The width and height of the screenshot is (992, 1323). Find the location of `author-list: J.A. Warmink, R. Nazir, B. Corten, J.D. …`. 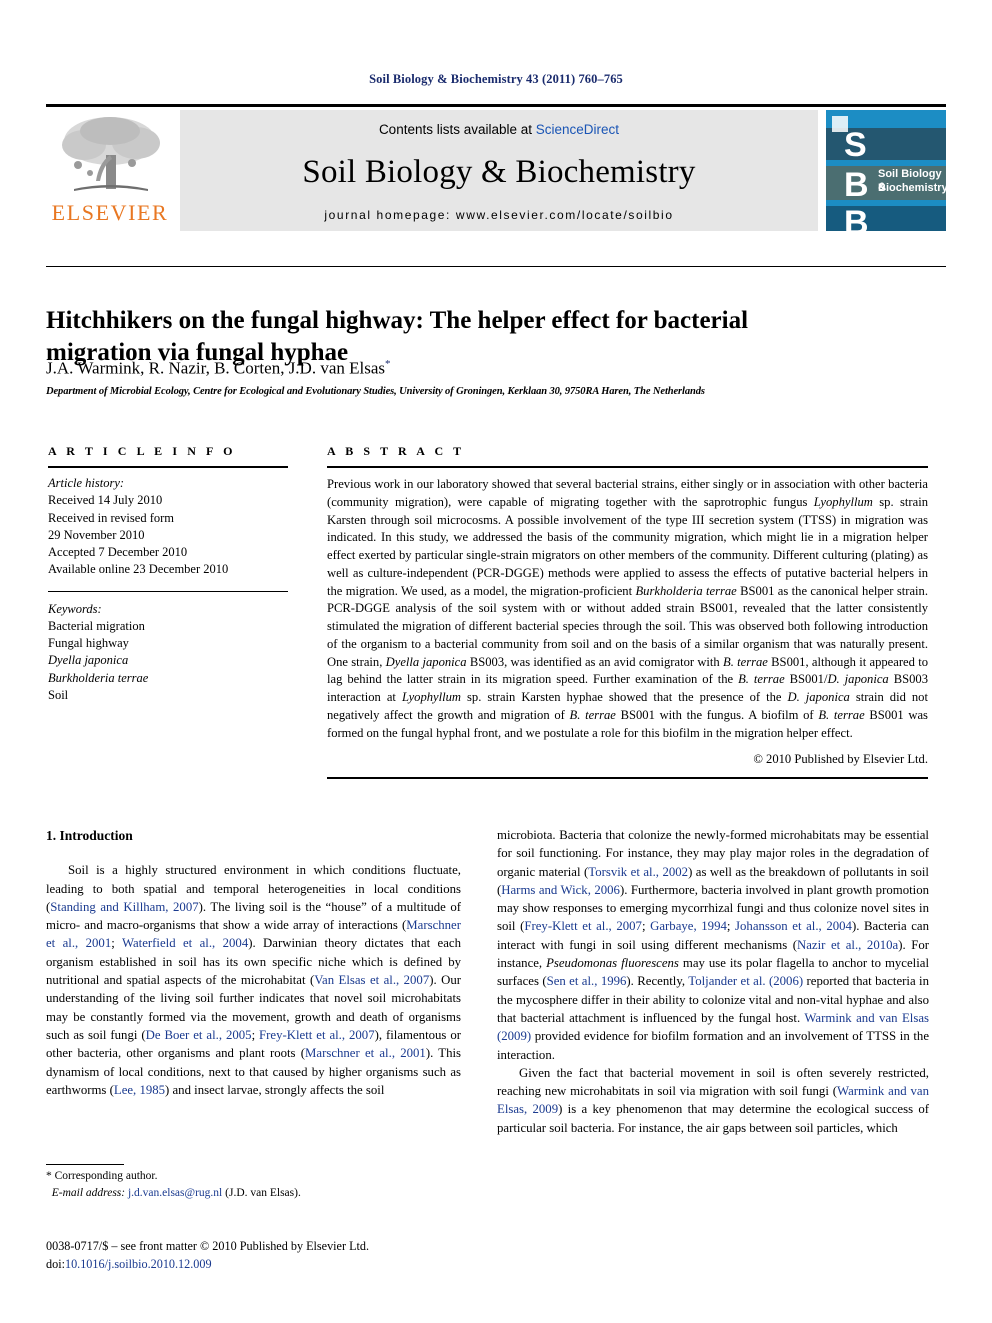

author-list: J.A. Warmink, R. Nazir, B. Corten, J.D. … is located at coordinates (218, 368).